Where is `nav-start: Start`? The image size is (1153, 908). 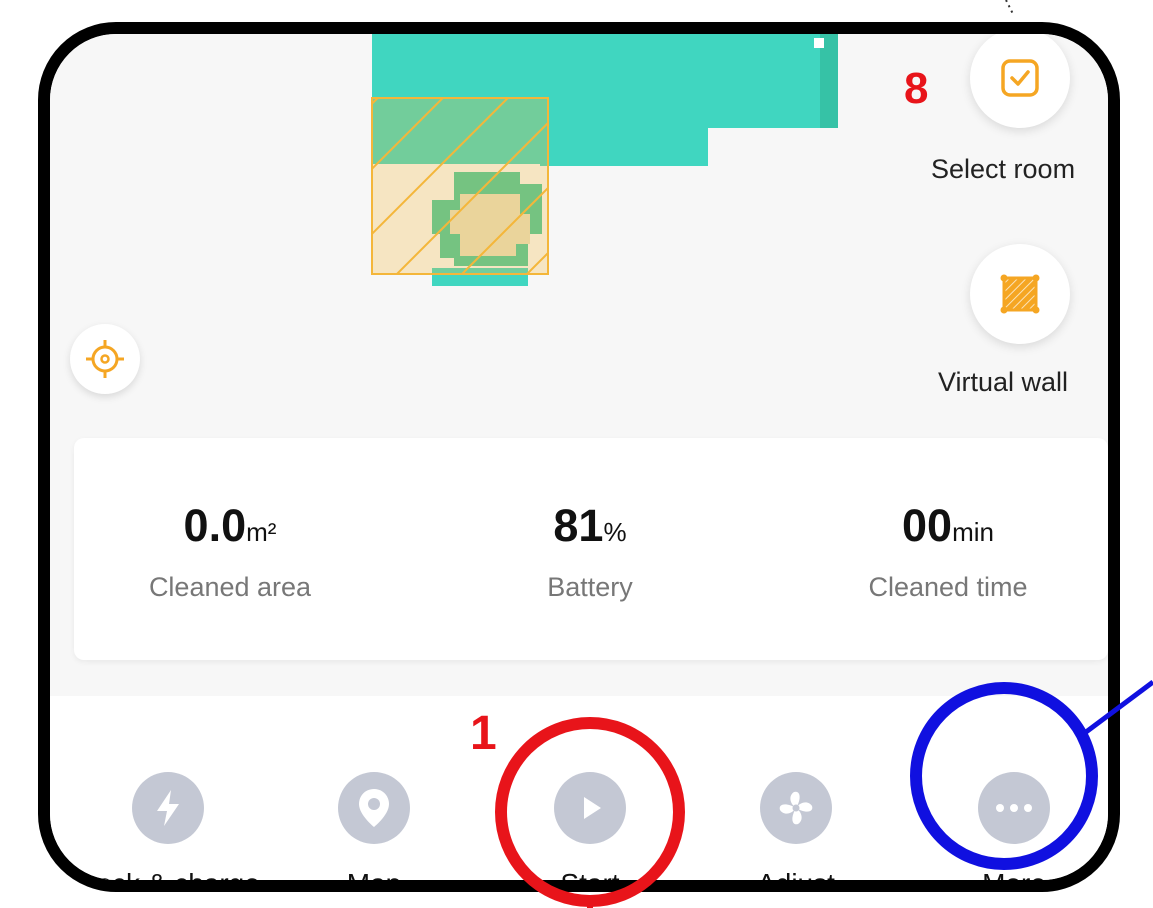
nav-start: Start is located at coordinates (590, 832).